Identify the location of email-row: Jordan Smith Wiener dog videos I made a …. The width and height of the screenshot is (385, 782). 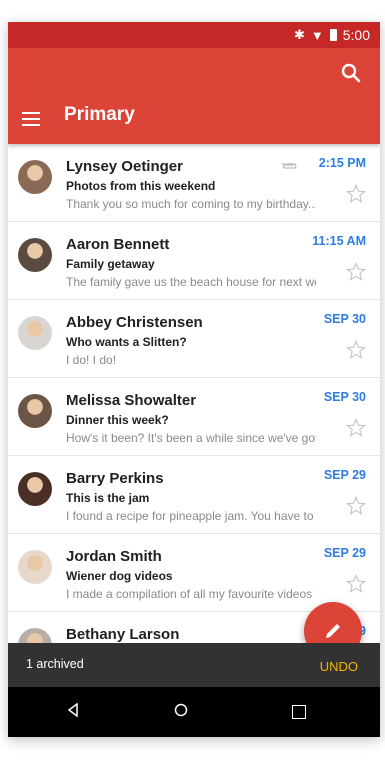
(194, 573).